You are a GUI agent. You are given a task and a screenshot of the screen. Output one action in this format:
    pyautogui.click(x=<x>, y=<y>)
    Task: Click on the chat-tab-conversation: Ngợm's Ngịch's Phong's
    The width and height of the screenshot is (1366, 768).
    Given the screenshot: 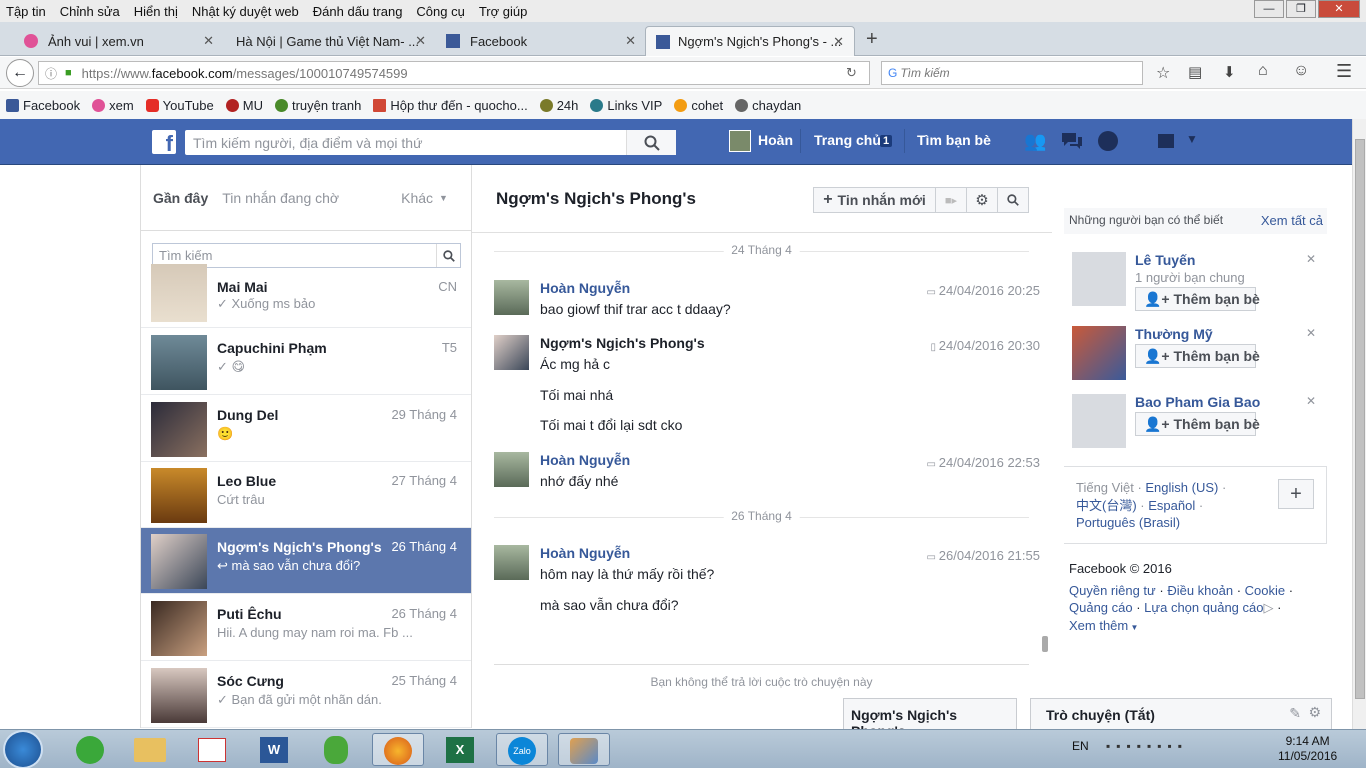 What is the action you would take?
    pyautogui.click(x=930, y=718)
    